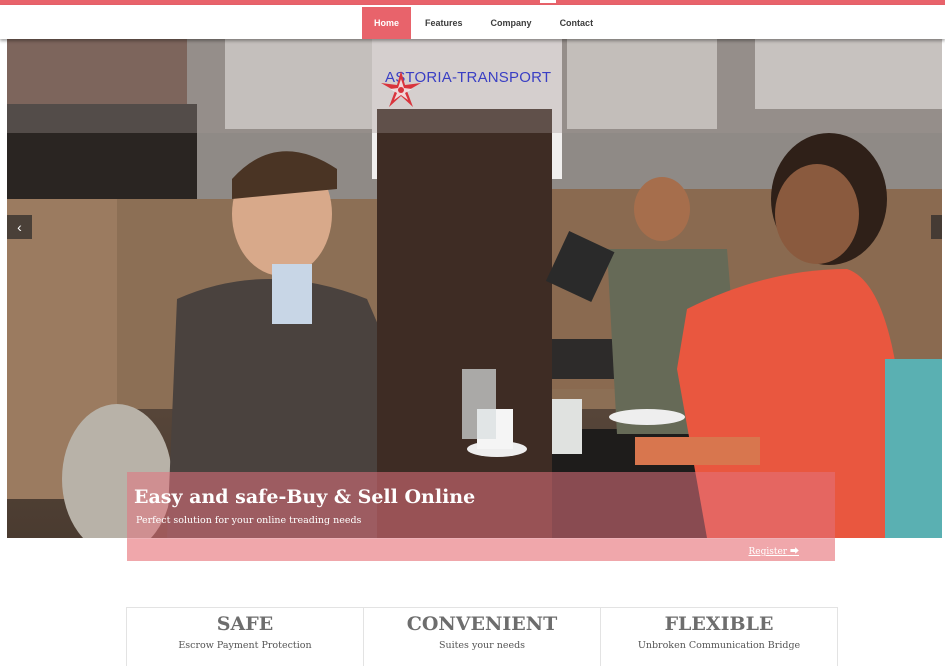 The width and height of the screenshot is (945, 666). What do you see at coordinates (794, 552) in the screenshot?
I see `circle-arrow-right-icon: ⮕` at bounding box center [794, 552].